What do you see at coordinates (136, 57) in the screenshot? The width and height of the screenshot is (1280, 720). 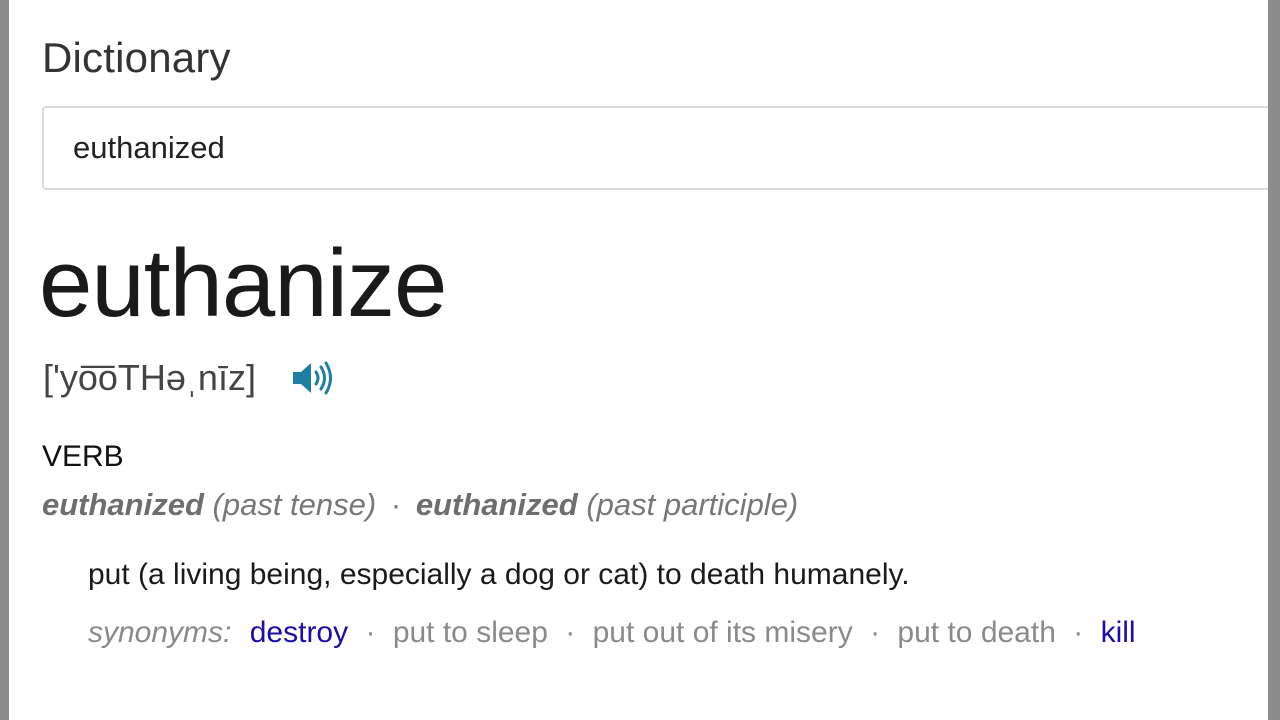 I see `panel-title: Dictionary` at bounding box center [136, 57].